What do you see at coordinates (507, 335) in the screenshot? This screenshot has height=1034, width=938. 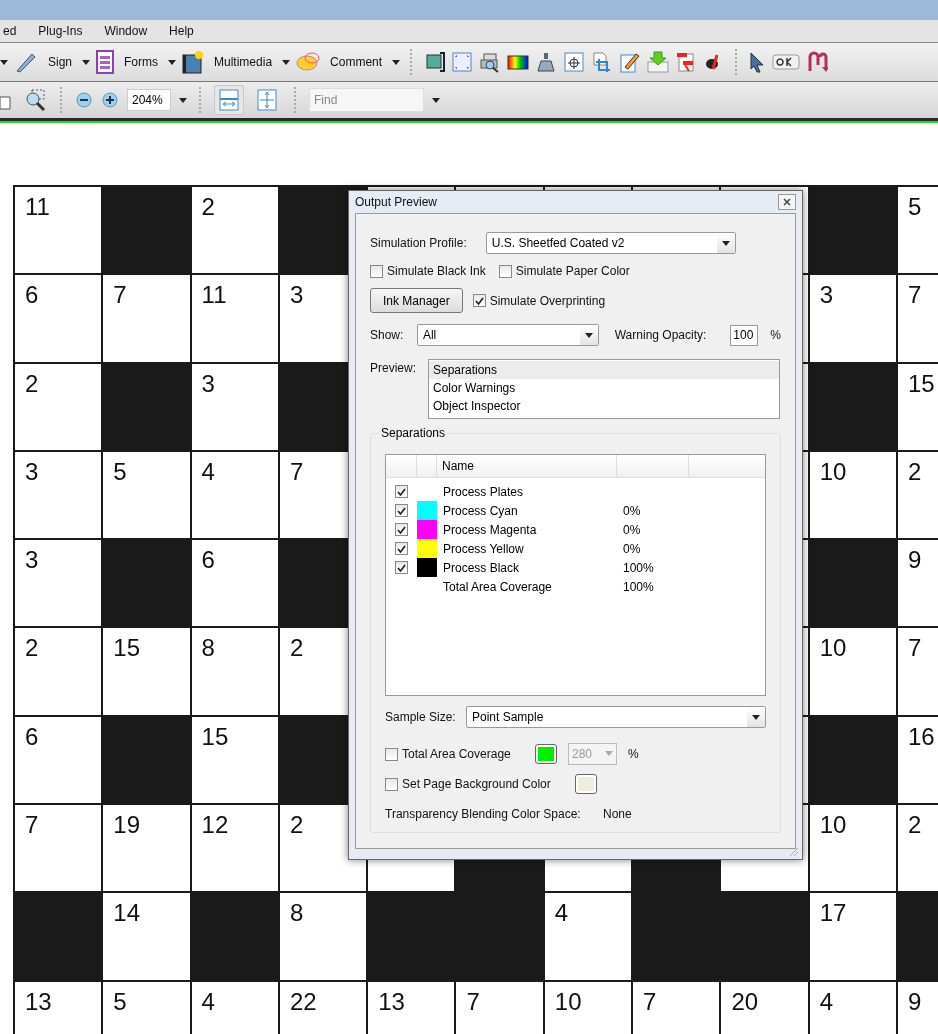 I see `show-dropdown: All` at bounding box center [507, 335].